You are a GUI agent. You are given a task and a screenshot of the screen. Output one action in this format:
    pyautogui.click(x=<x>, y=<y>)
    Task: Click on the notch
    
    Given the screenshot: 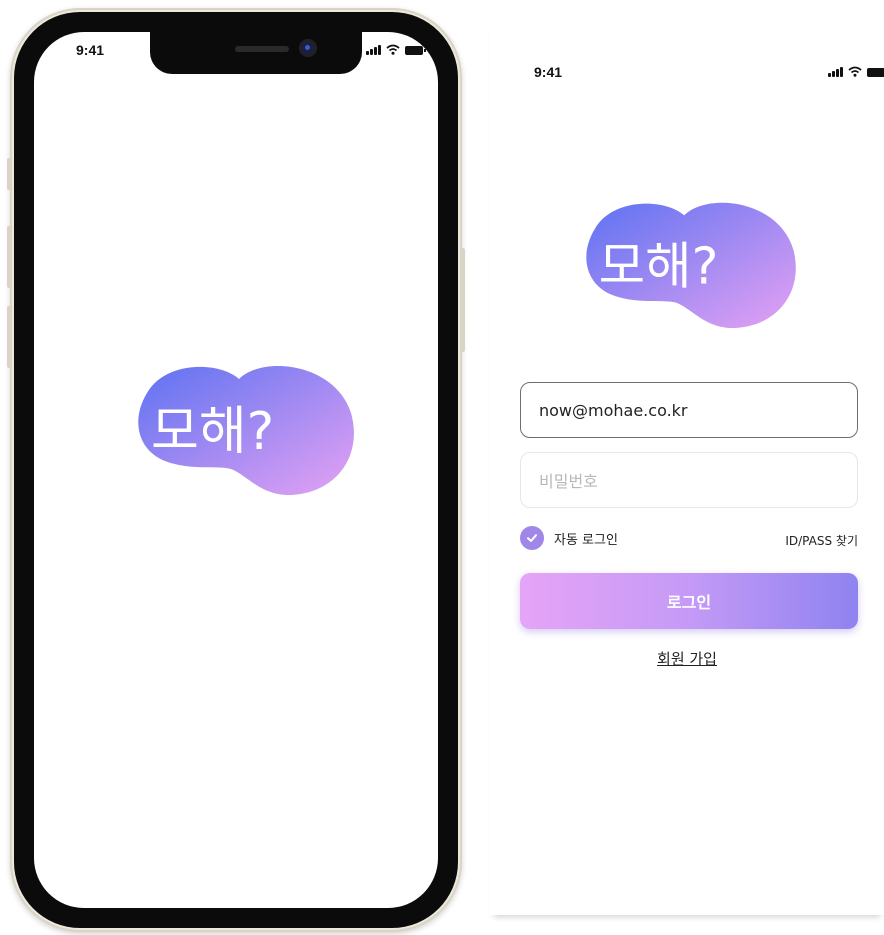 What is the action you would take?
    pyautogui.click(x=256, y=53)
    